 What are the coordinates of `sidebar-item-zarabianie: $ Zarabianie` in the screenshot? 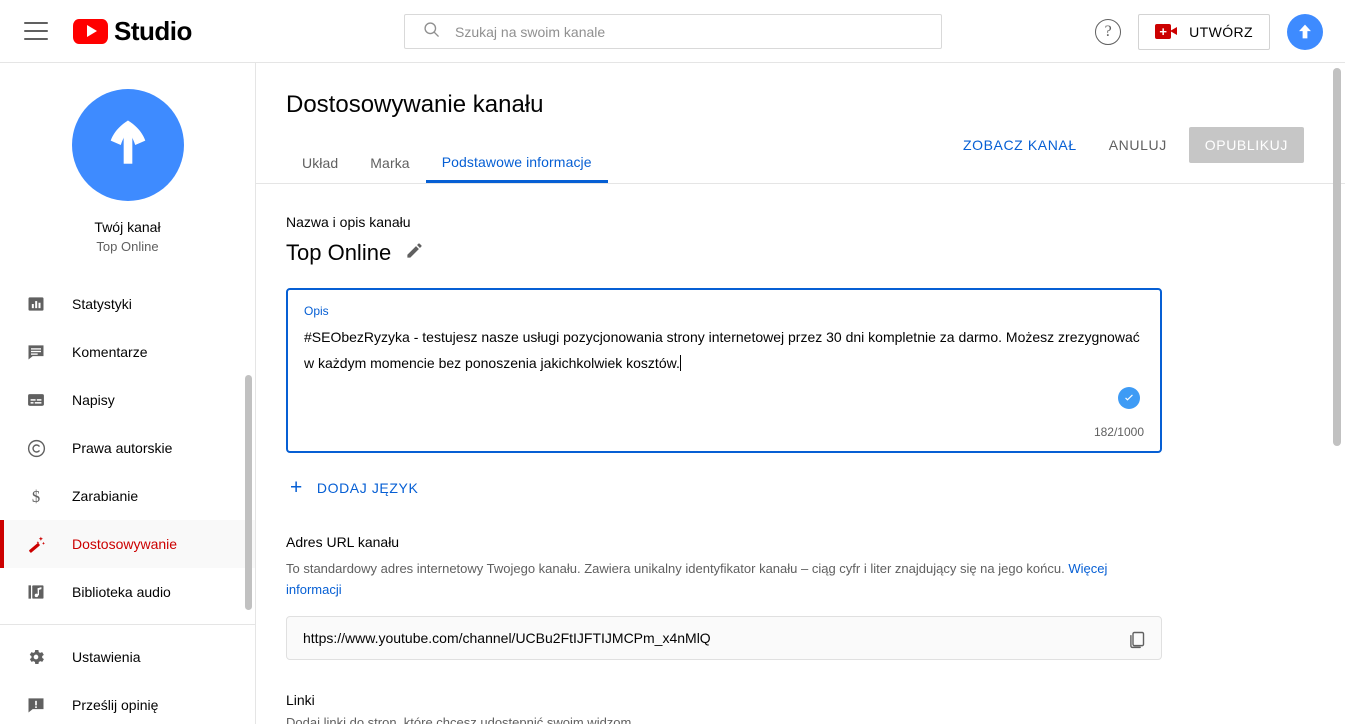 It's located at (127, 496).